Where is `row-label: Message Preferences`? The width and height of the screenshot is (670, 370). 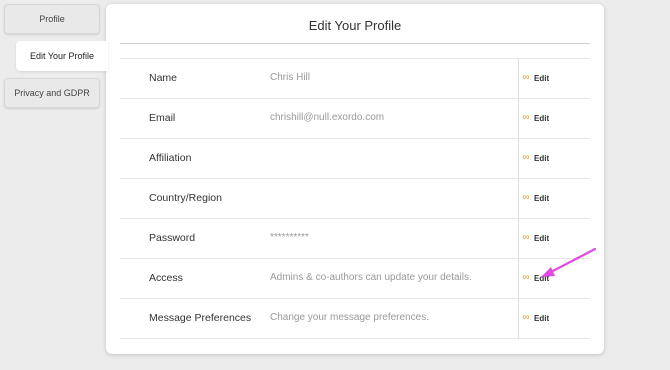
row-label: Message Preferences is located at coordinates (200, 318).